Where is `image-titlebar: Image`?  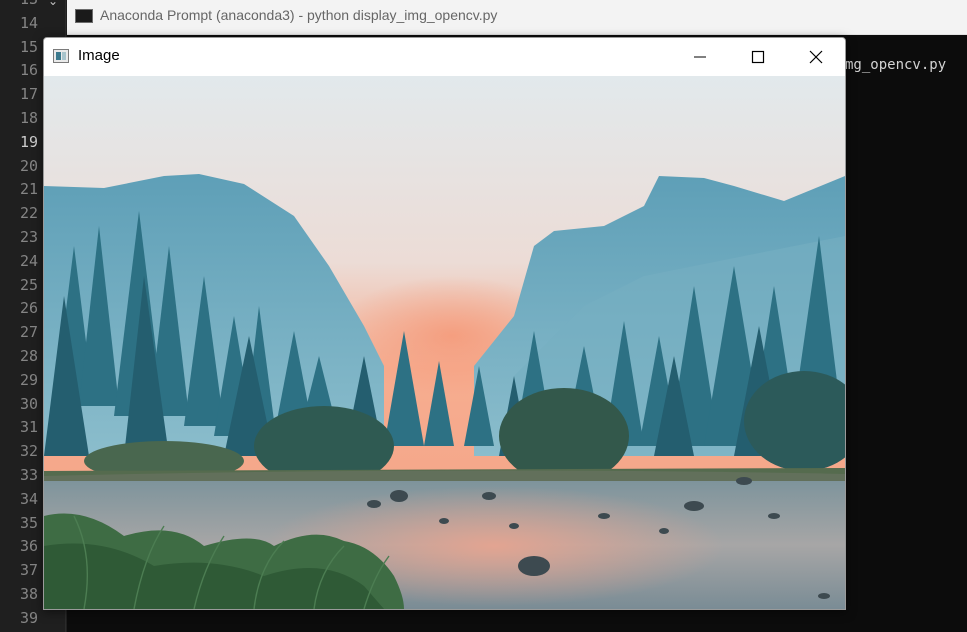
image-titlebar: Image is located at coordinates (444, 57).